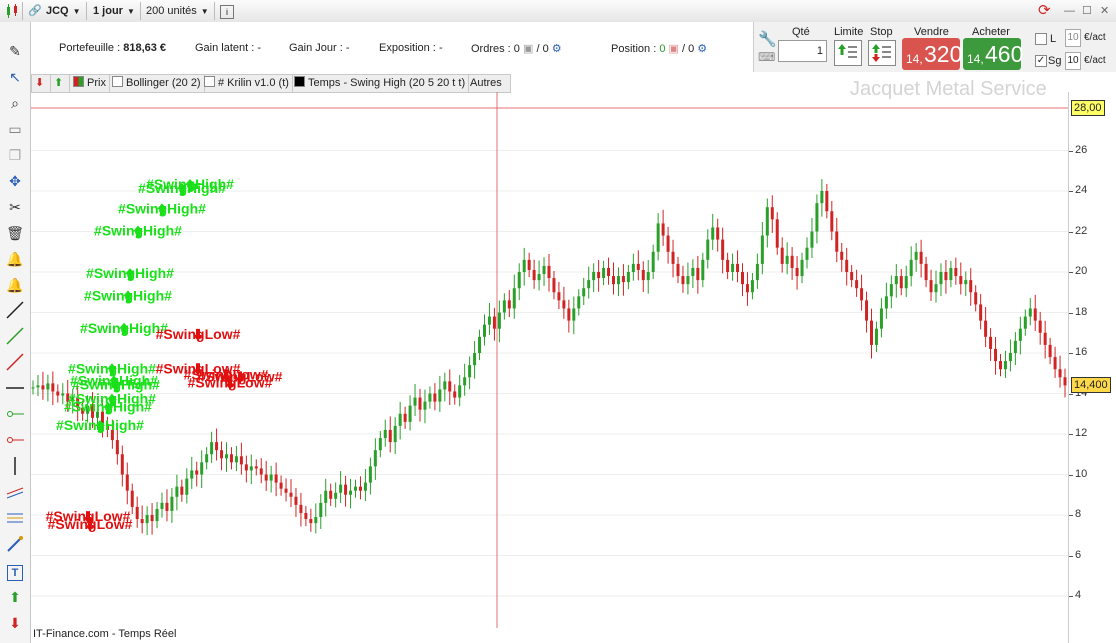 The width and height of the screenshot is (1116, 643). Describe the element at coordinates (1073, 38) in the screenshot. I see `limit-value-input: 10` at that location.